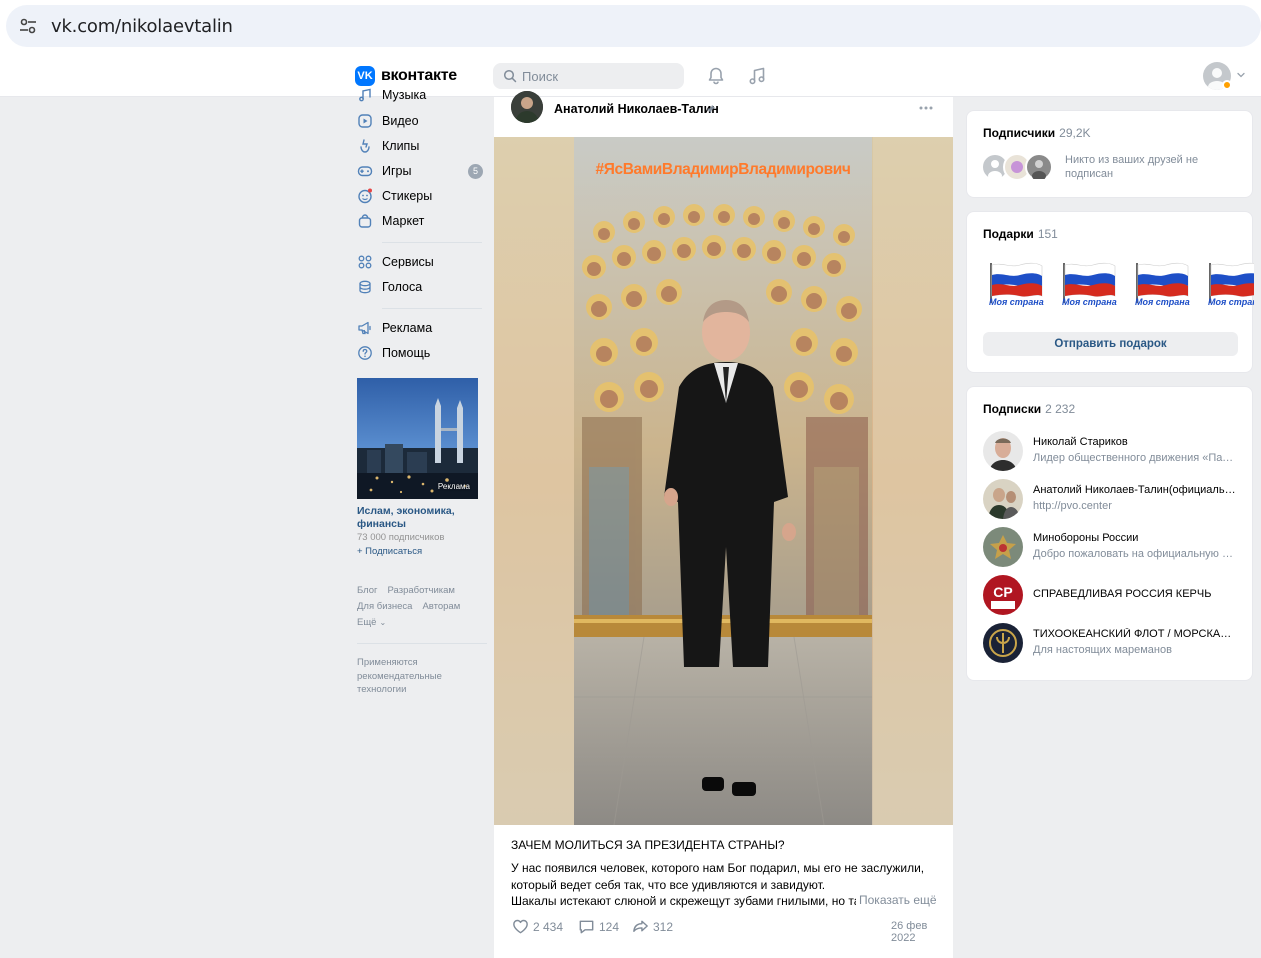  Describe the element at coordinates (365, 171) in the screenshot. I see `gamepad-icon` at that location.